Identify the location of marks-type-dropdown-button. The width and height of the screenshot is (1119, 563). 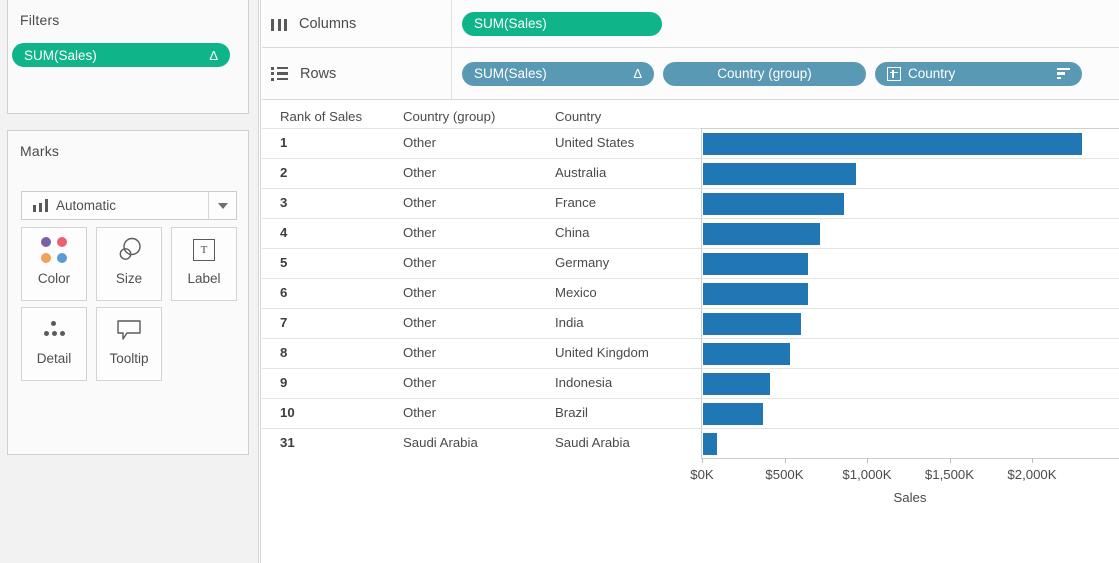
(222, 205).